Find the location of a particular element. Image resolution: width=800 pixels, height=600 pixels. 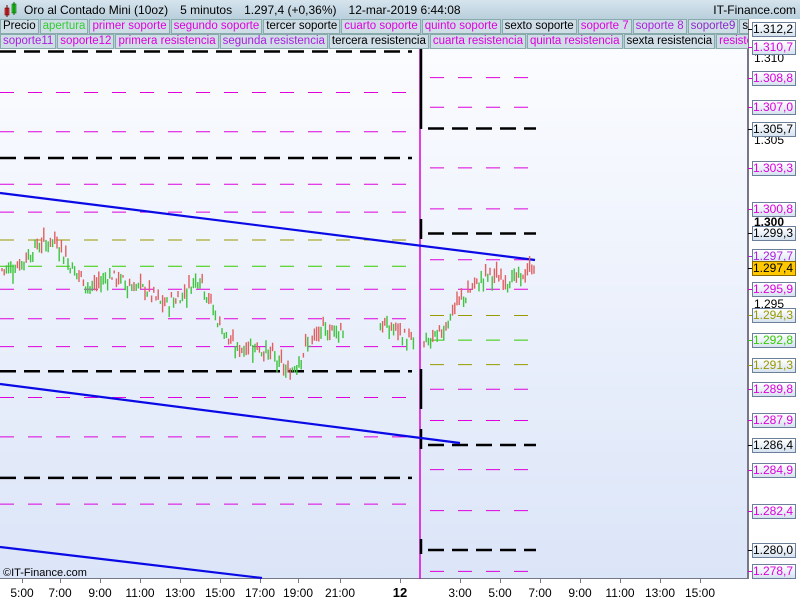

legend-item: soporte10 is located at coordinates (743, 26).